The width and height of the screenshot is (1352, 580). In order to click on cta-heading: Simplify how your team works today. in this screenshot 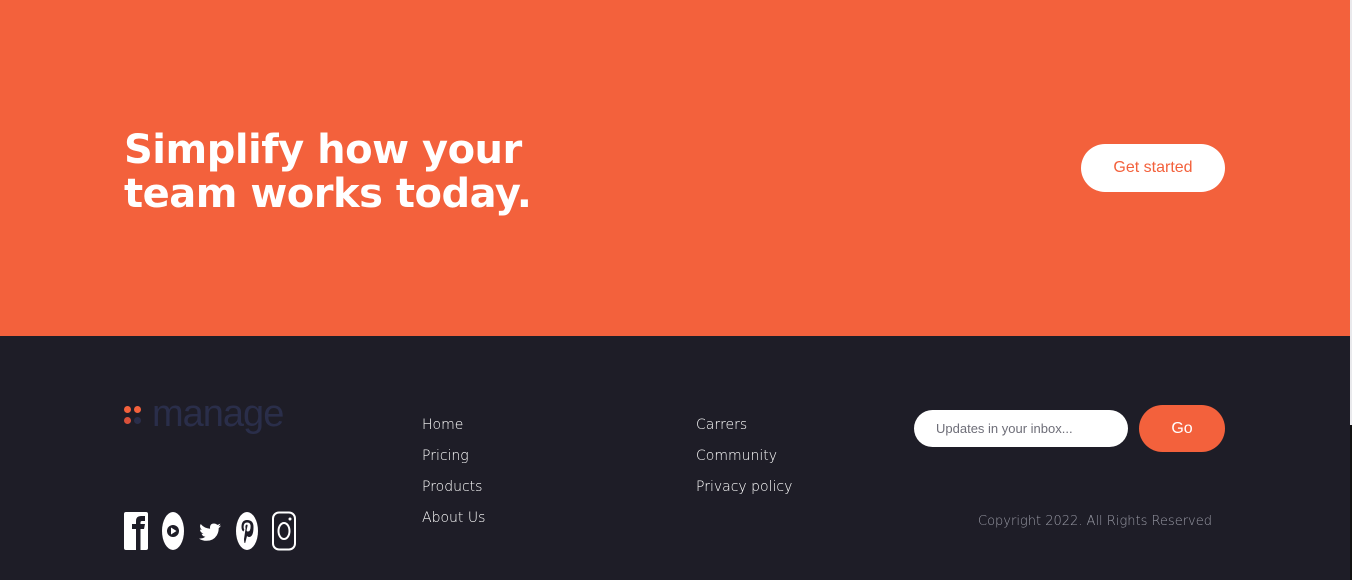, I will do `click(328, 172)`.